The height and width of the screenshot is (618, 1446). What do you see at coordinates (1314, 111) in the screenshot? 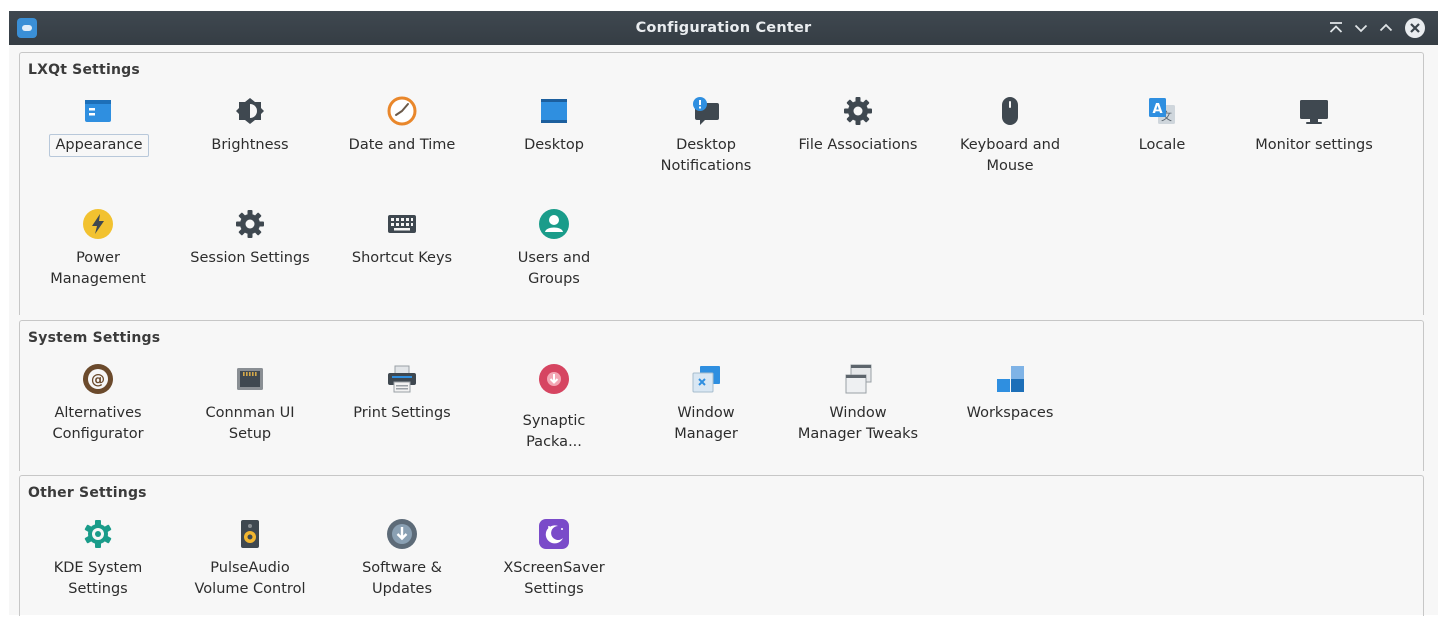
I see `monitor-icon` at bounding box center [1314, 111].